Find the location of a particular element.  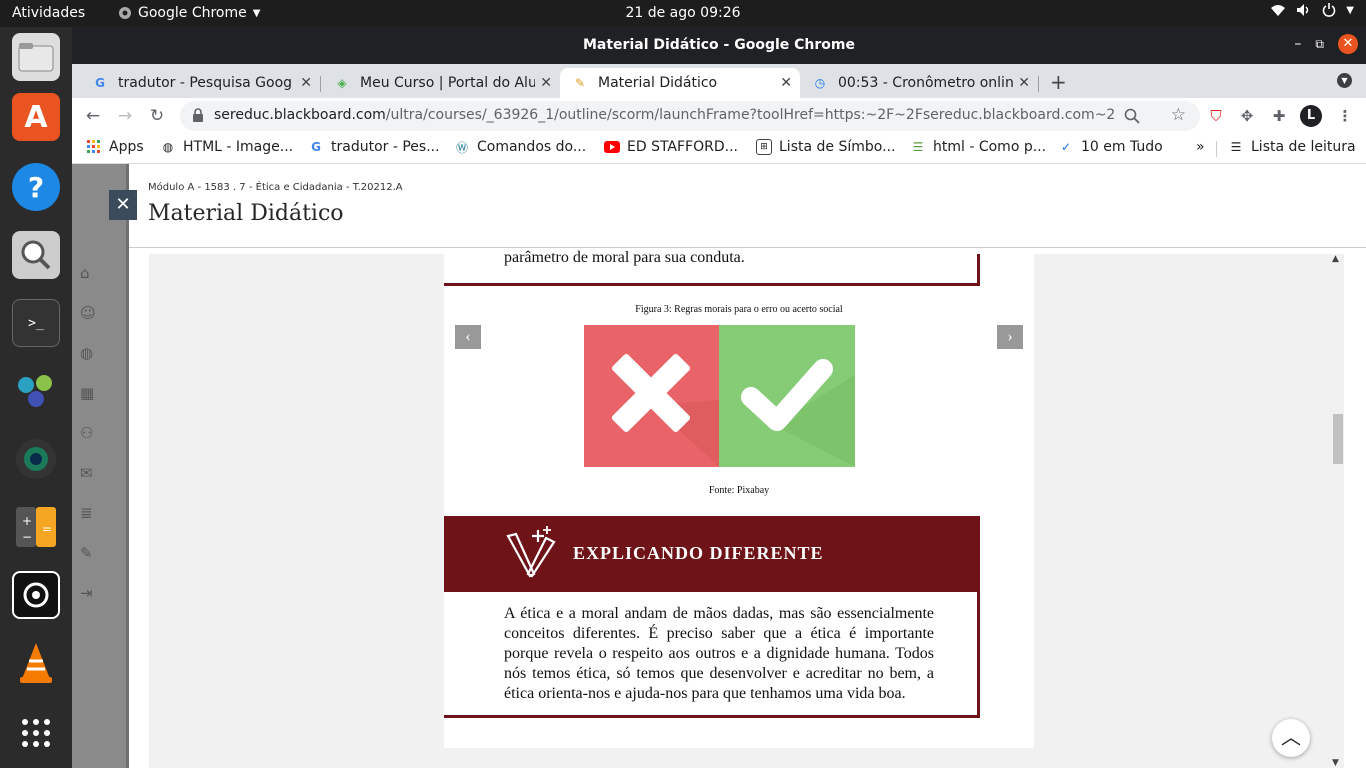

tab-search-button: ▼ is located at coordinates (1344, 80).